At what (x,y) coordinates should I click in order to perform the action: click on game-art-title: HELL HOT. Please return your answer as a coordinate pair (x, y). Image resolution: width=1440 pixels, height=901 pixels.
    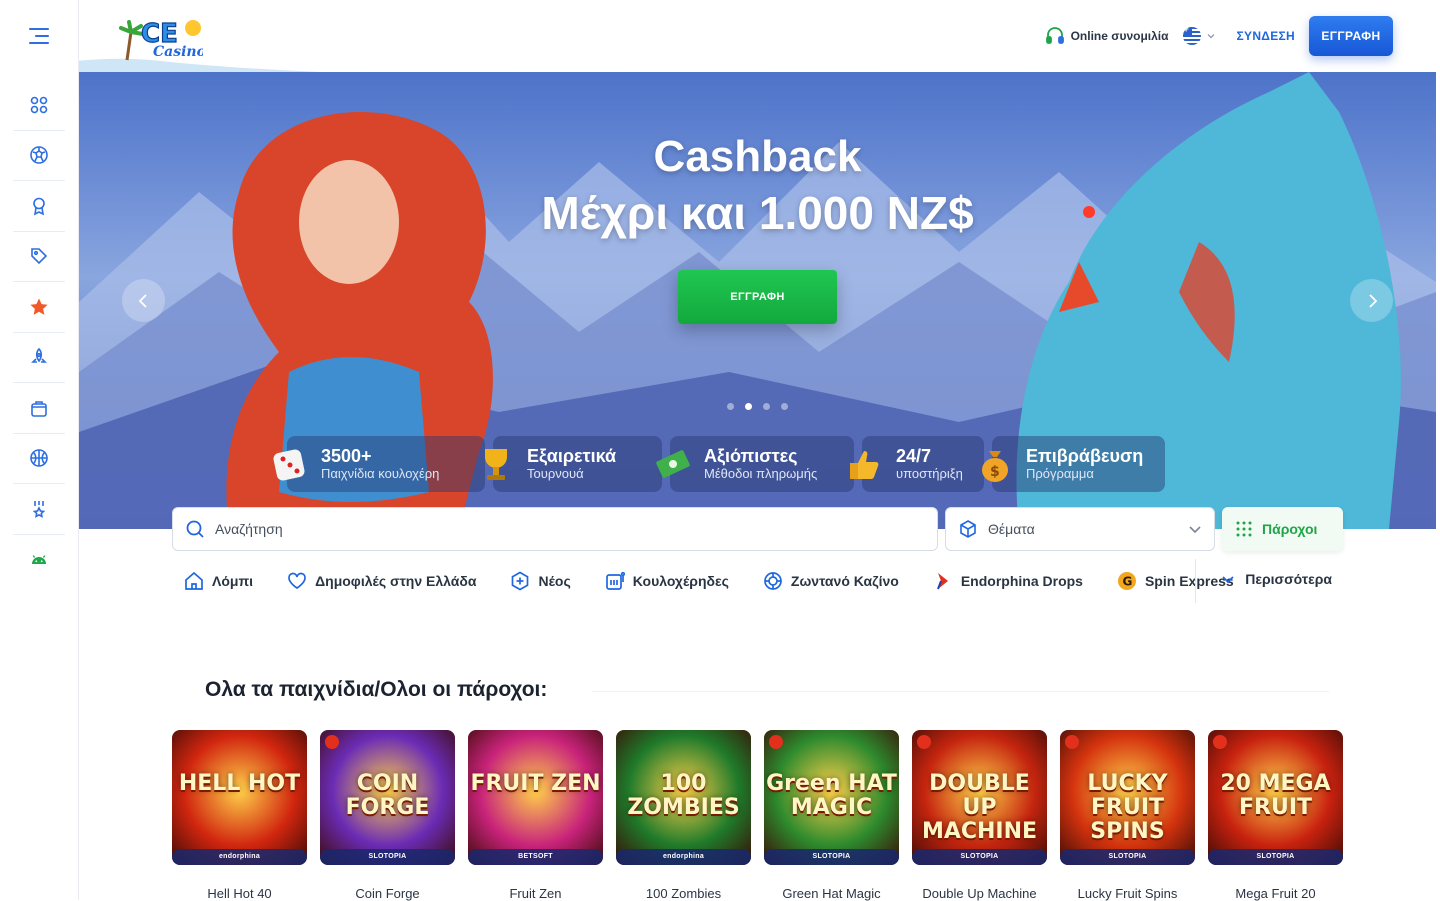
    Looking at the image, I should click on (239, 783).